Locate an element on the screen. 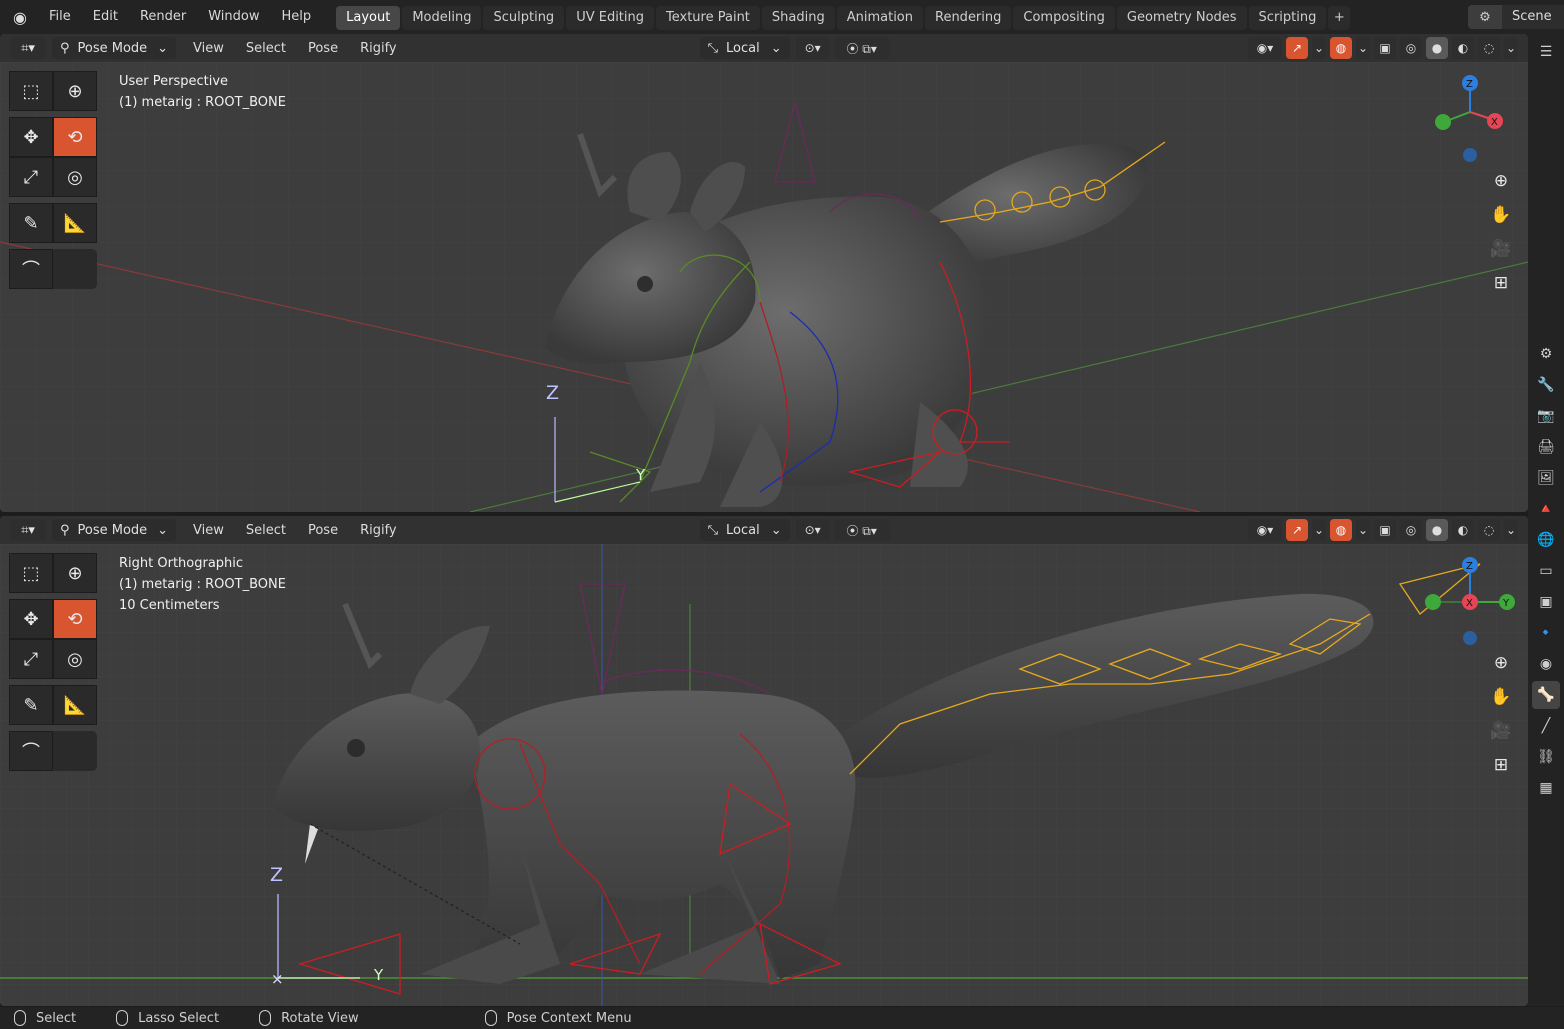 This screenshot has height=1029, width=1564. menu-help: Help is located at coordinates (297, 17).